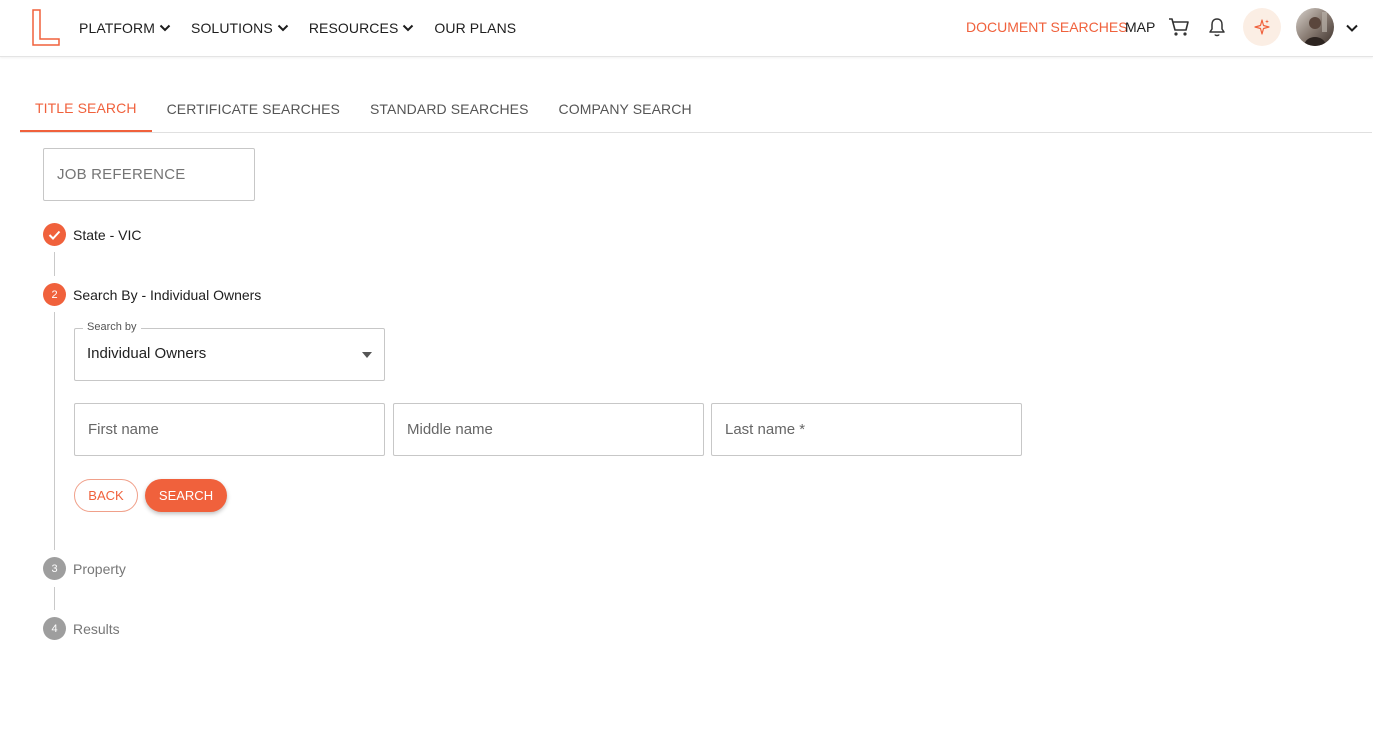 The image size is (1373, 731). What do you see at coordinates (54, 234) in the screenshot?
I see `step-1-check-icon` at bounding box center [54, 234].